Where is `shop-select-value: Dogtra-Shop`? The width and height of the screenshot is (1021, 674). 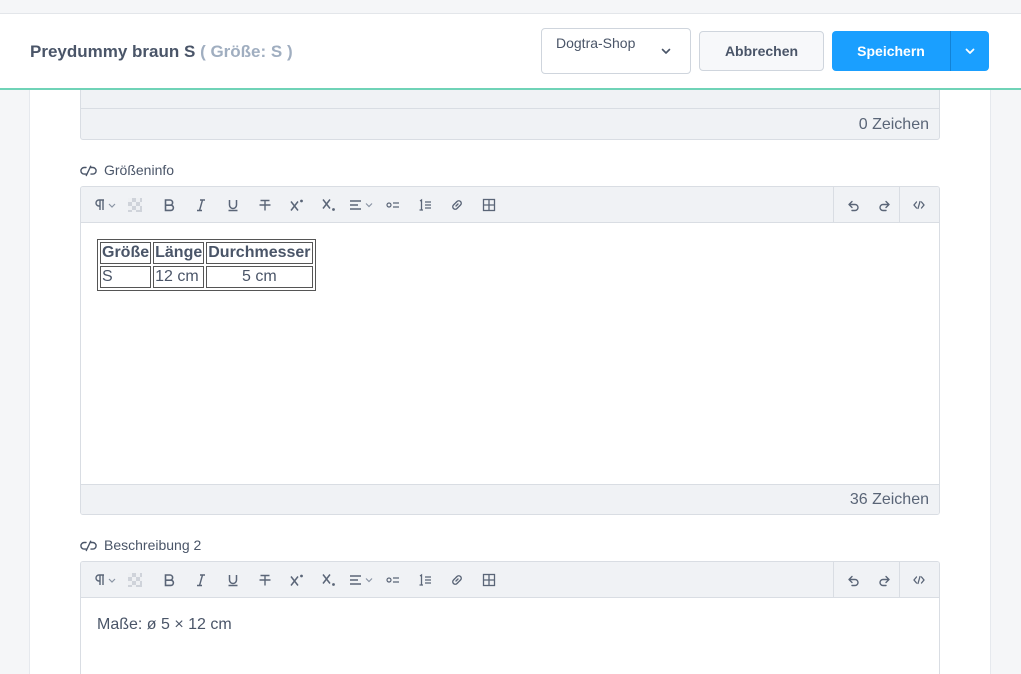
shop-select-value: Dogtra-Shop is located at coordinates (596, 43).